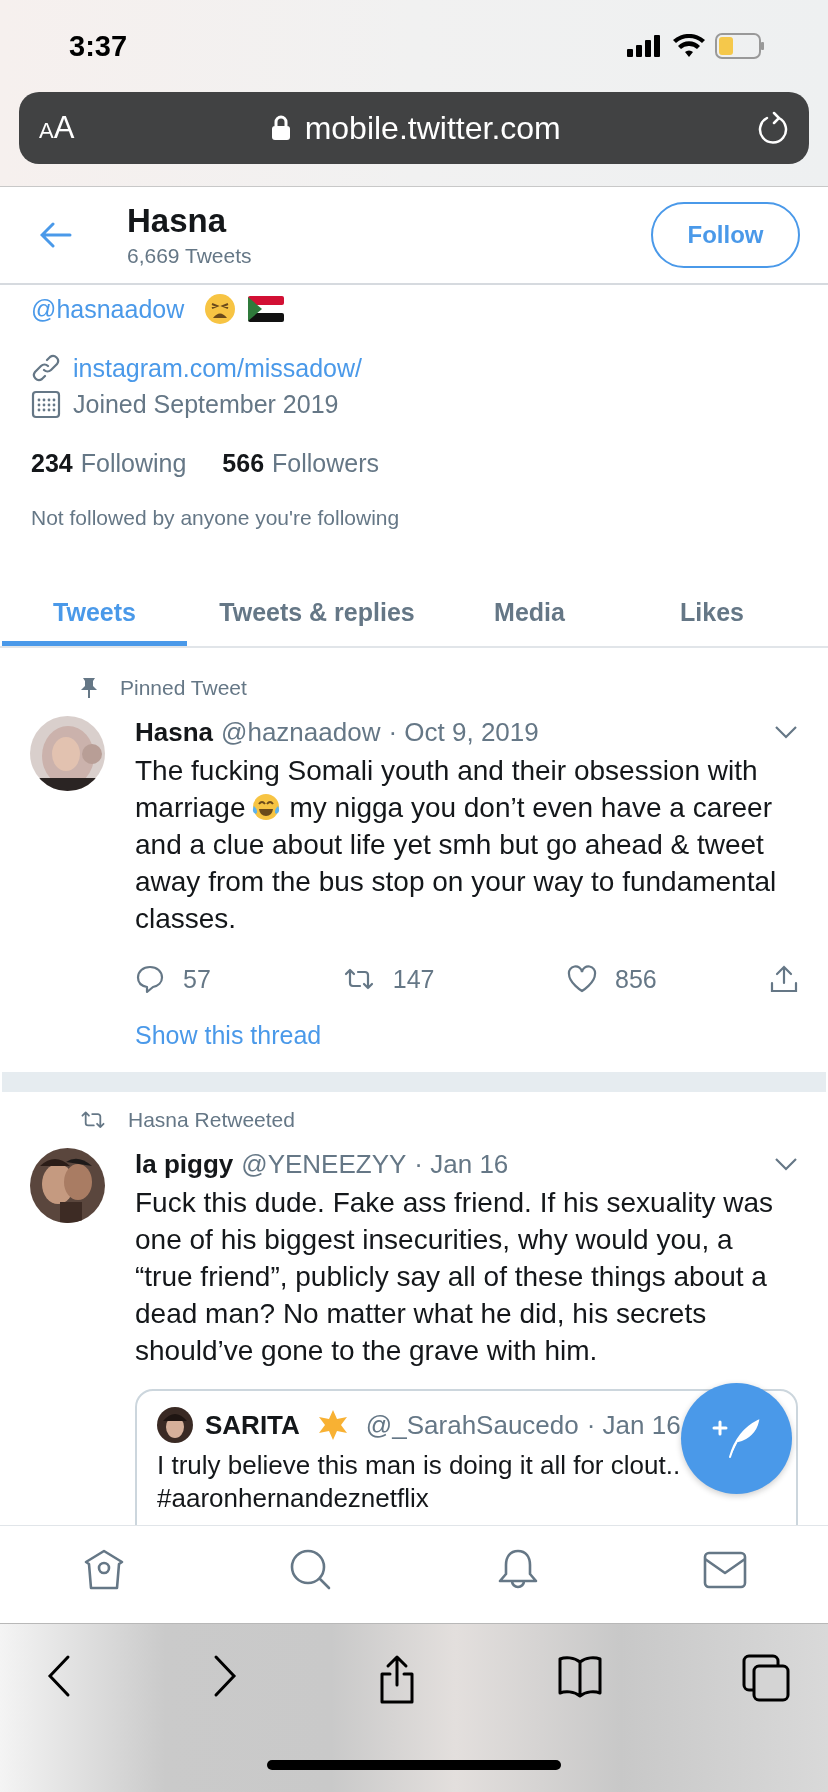 The image size is (828, 1792). What do you see at coordinates (52, 463) in the screenshot?
I see `following-count: 234` at bounding box center [52, 463].